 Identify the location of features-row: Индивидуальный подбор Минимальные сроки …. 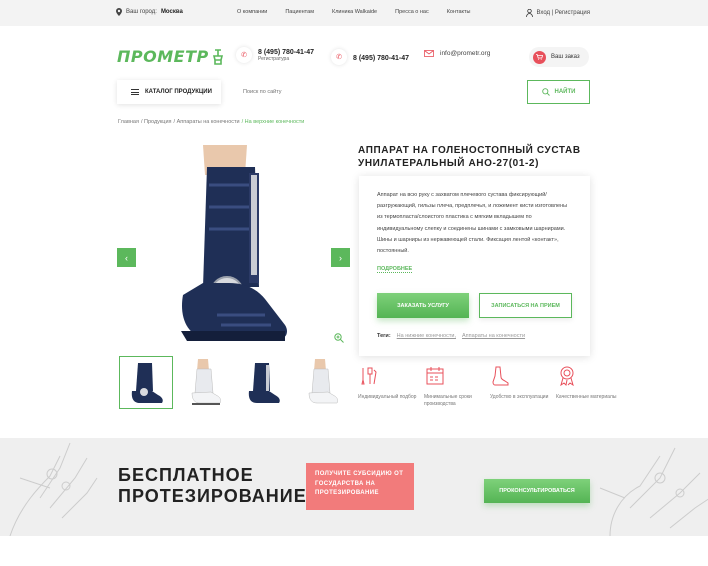
(490, 387).